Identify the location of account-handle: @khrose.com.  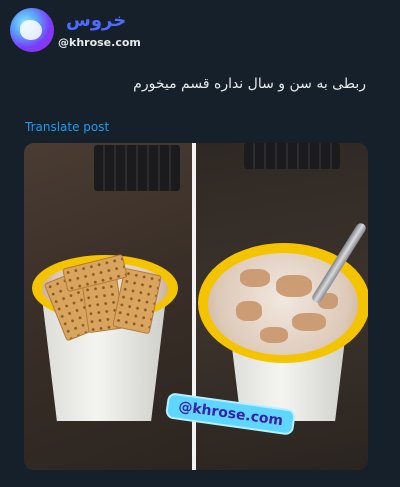
(99, 42).